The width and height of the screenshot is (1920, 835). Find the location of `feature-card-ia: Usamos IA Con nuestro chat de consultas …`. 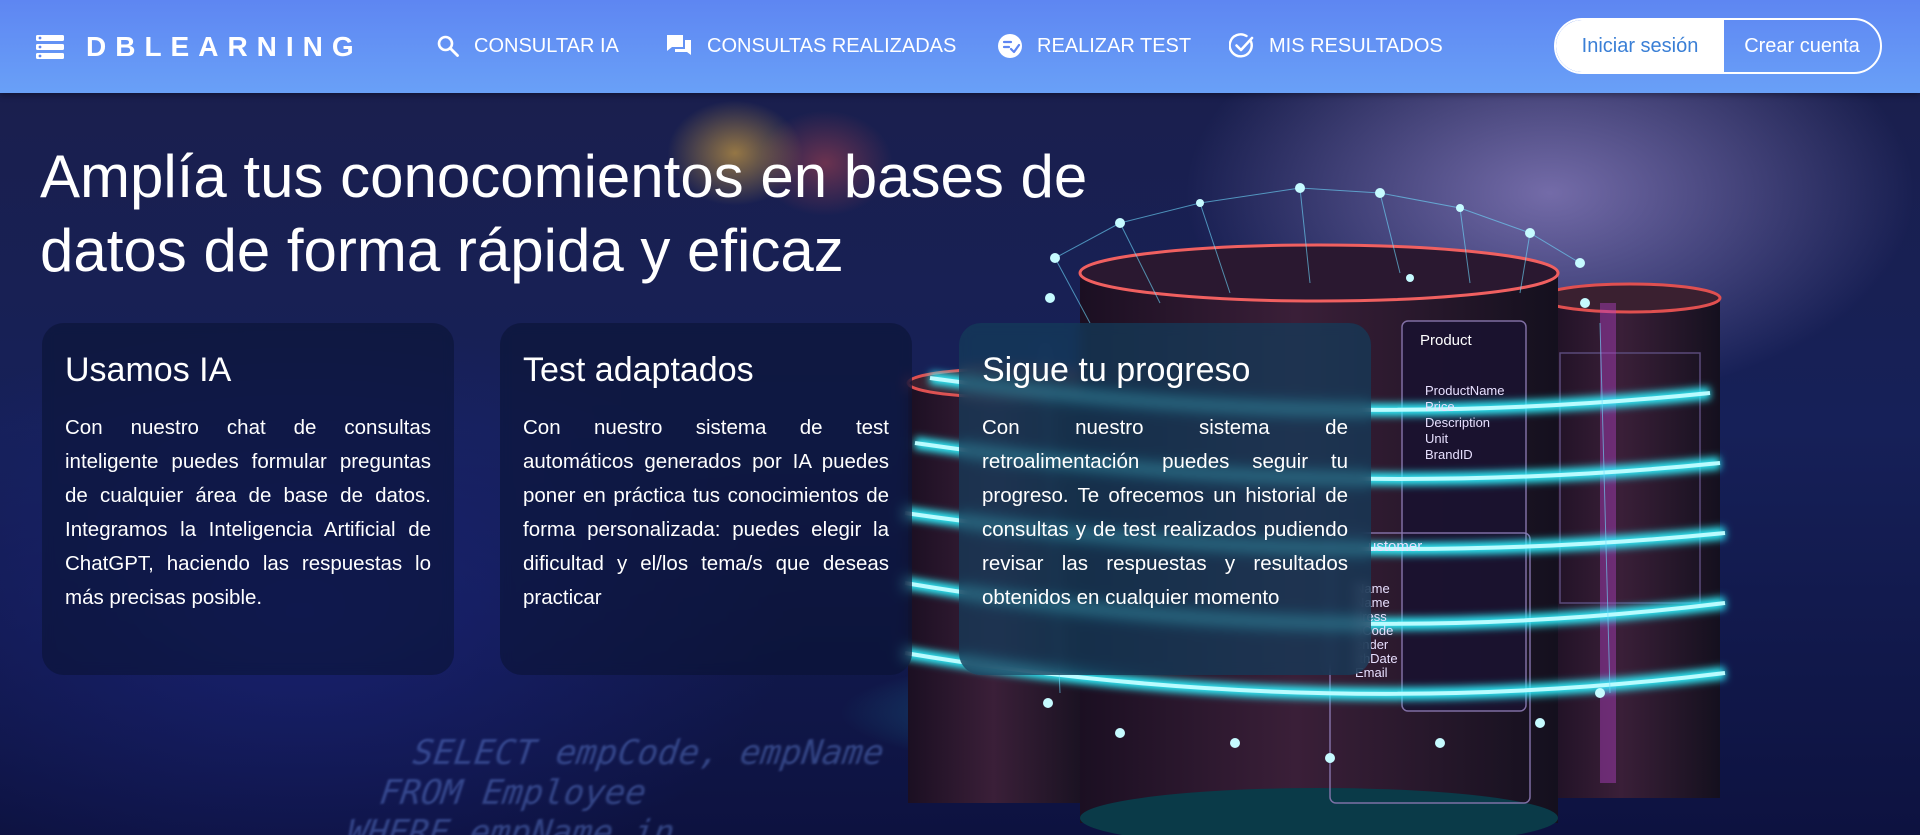

feature-card-ia: Usamos IA Con nuestro chat de consultas … is located at coordinates (248, 499).